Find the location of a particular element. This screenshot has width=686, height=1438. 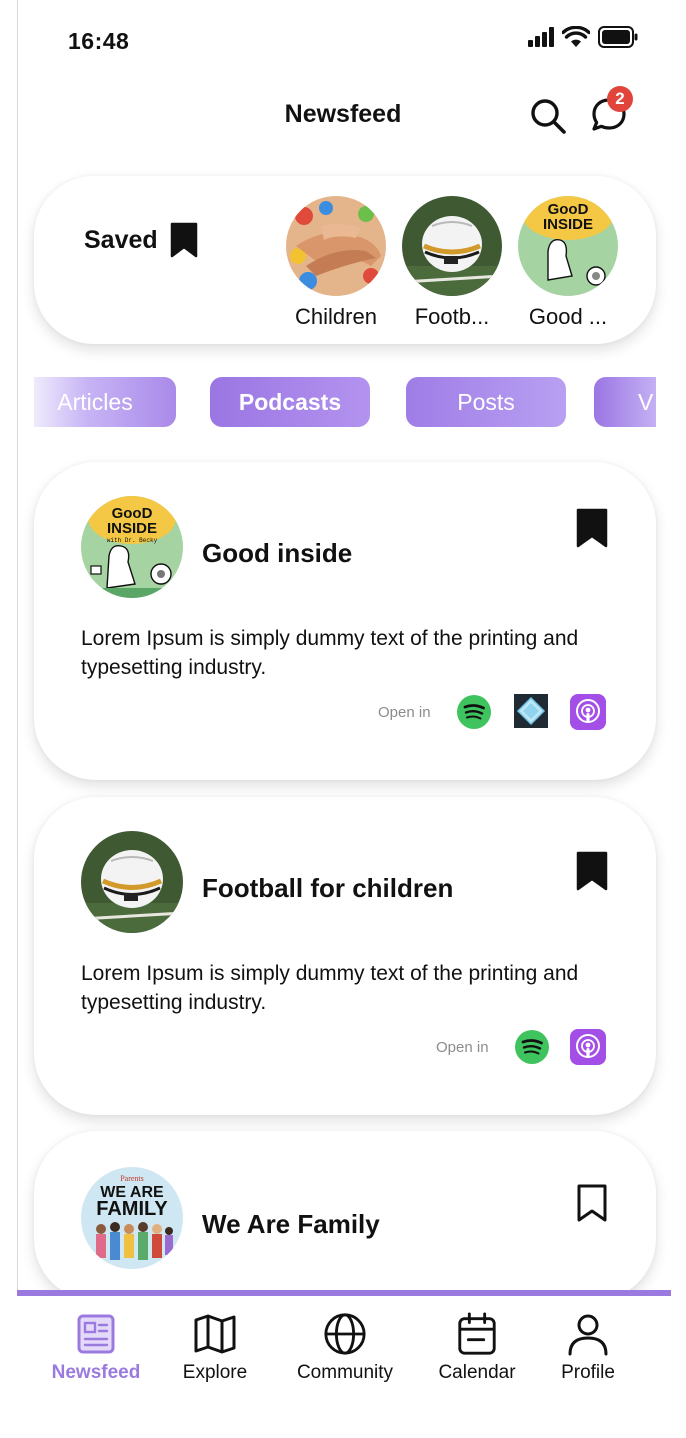

diamond-app-icon is located at coordinates (531, 711).